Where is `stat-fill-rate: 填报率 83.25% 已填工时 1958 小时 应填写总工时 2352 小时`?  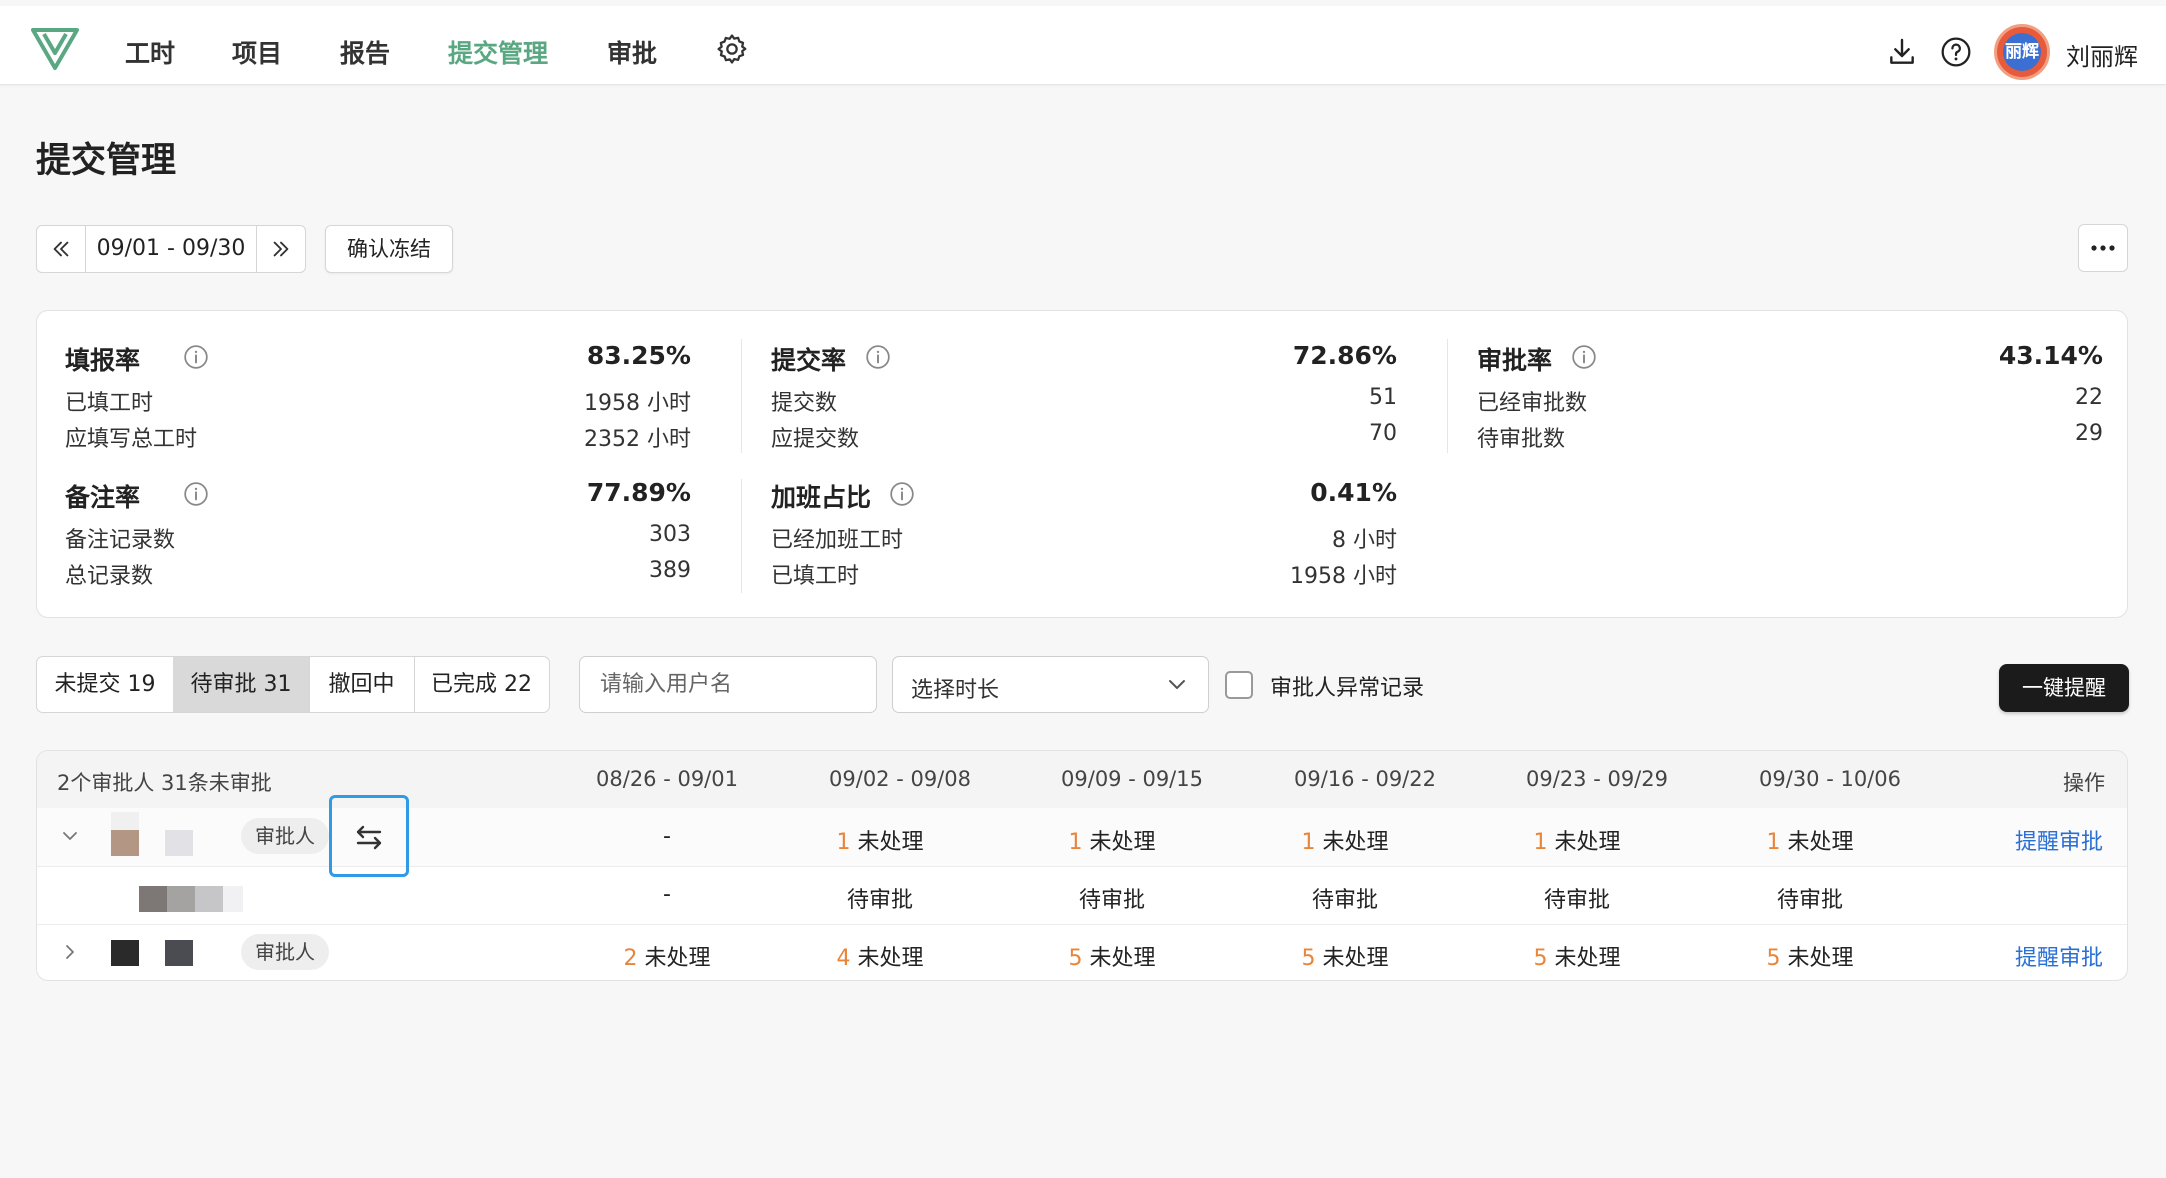 stat-fill-rate: 填报率 83.25% 已填工时 1958 小时 应填写总工时 2352 小时 is located at coordinates (378, 397).